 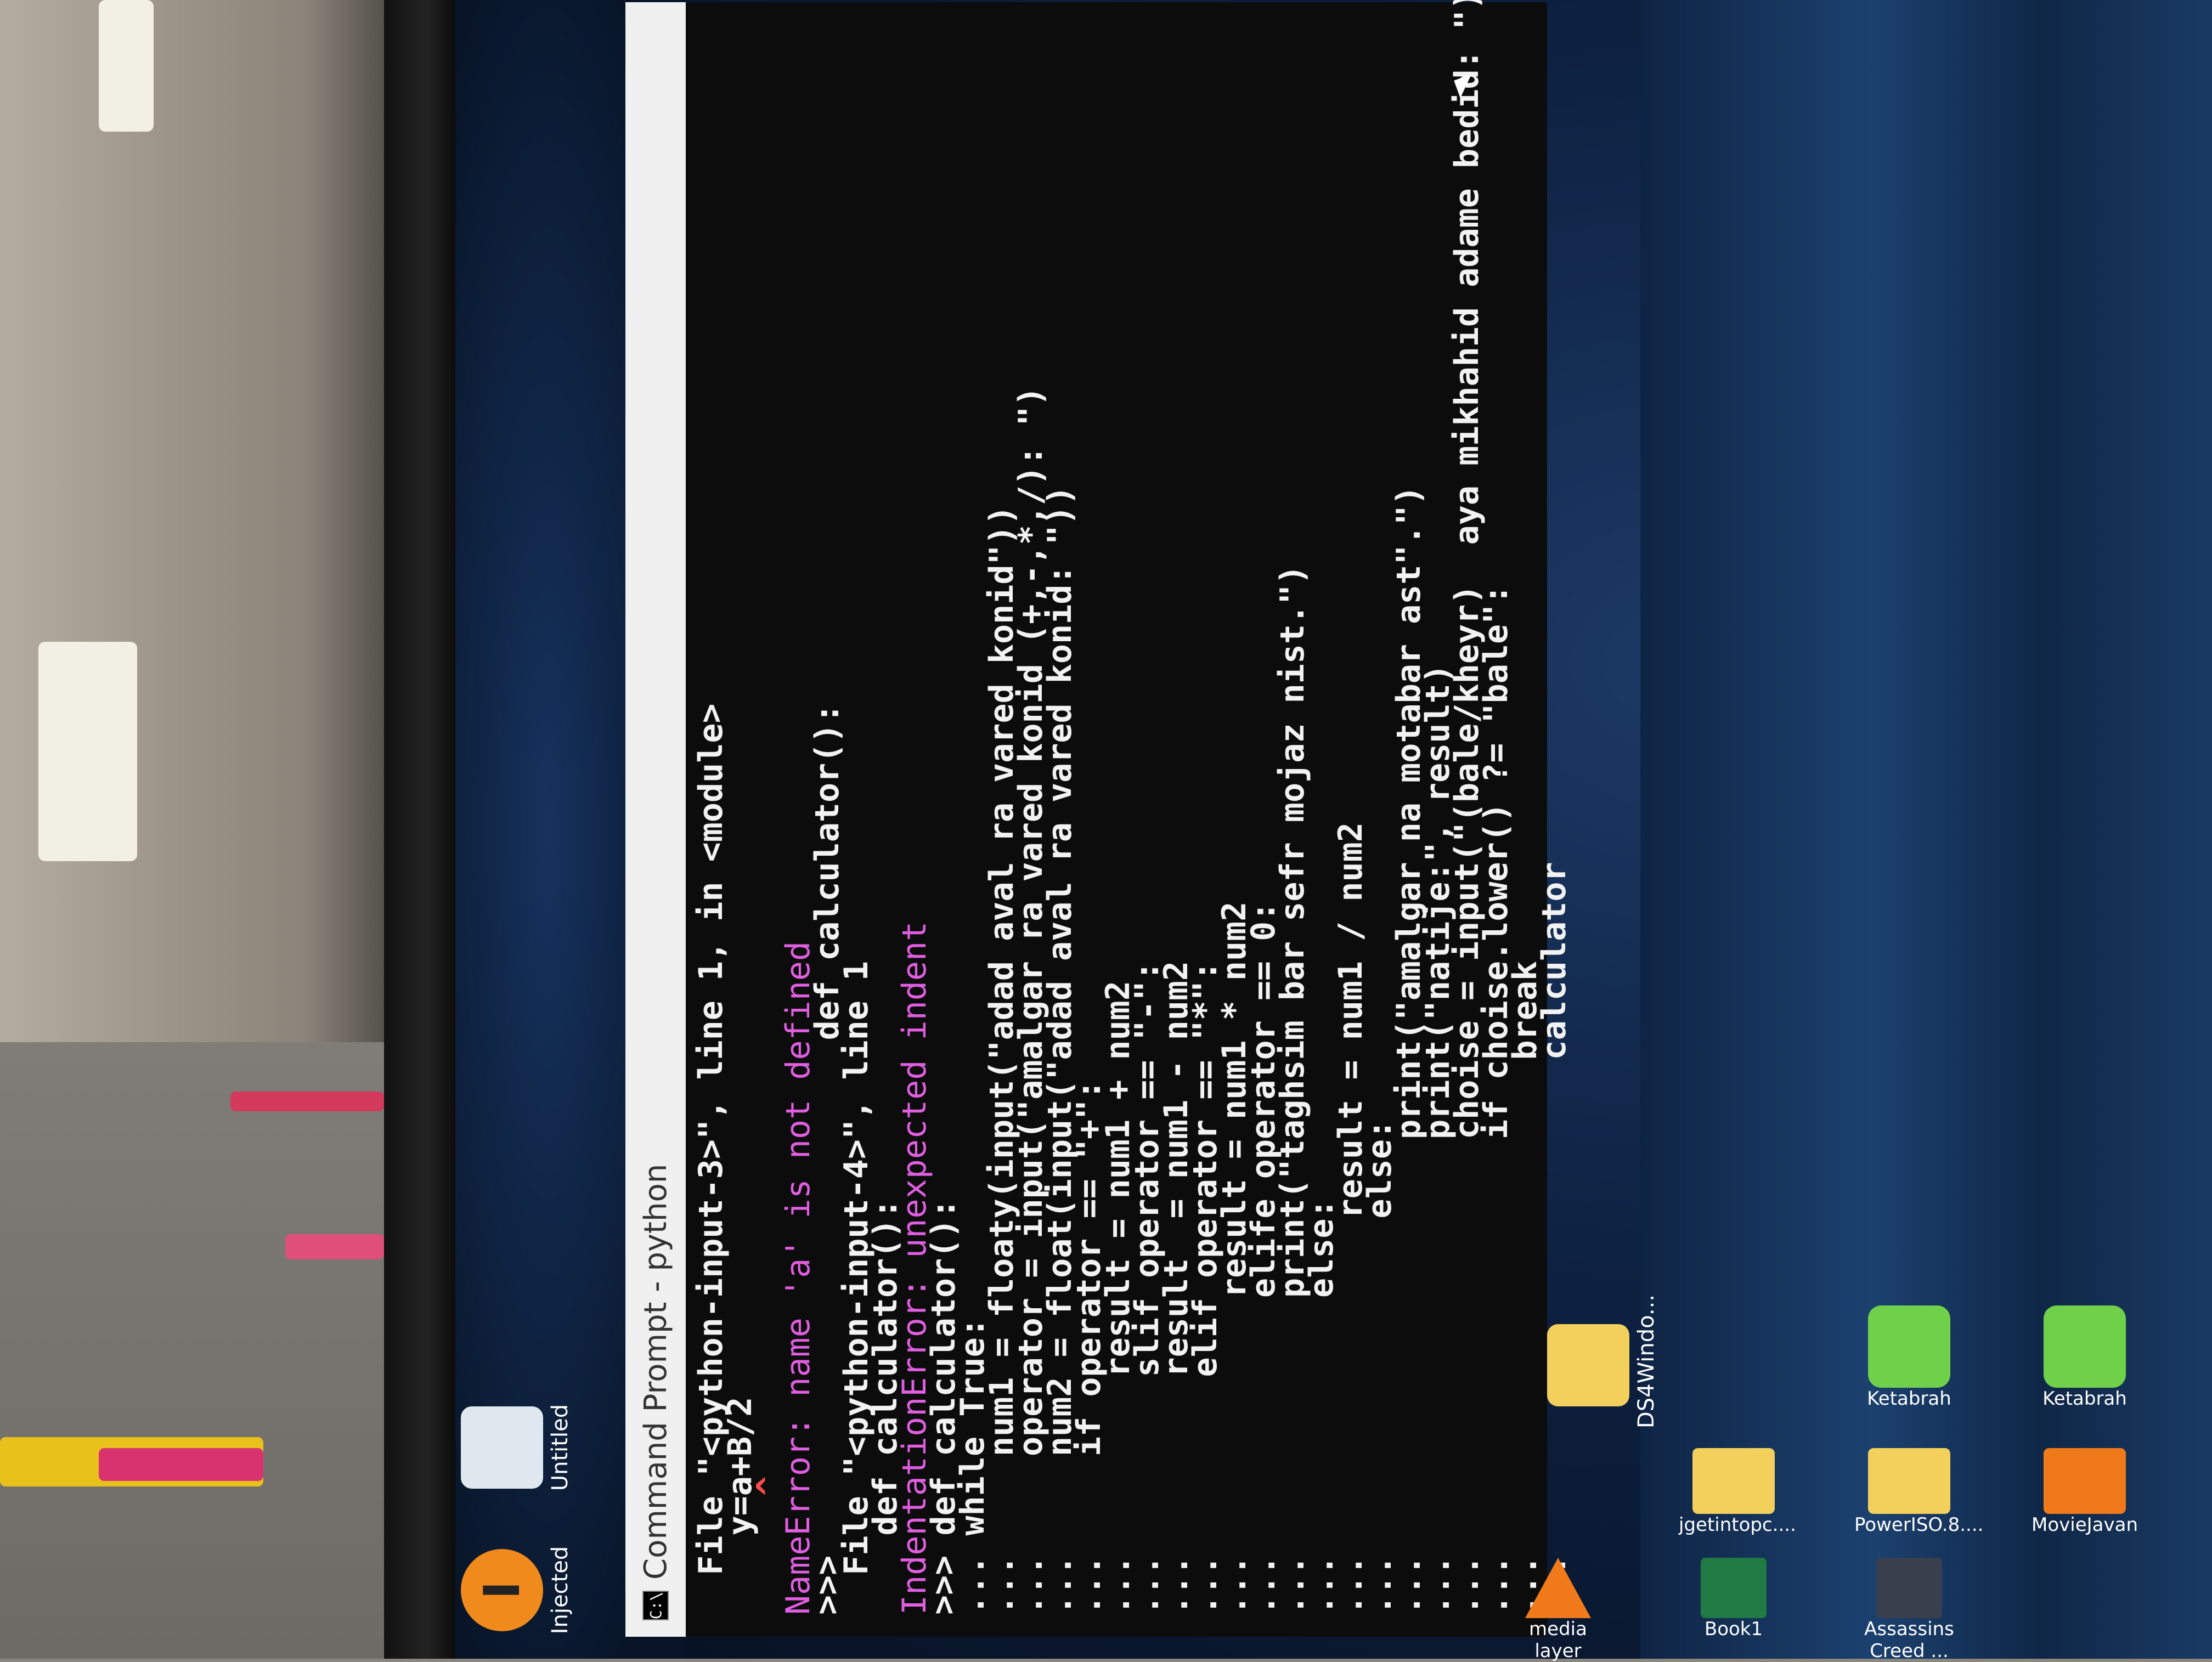 I want to click on injected-app-icon: I, so click(x=502, y=1590).